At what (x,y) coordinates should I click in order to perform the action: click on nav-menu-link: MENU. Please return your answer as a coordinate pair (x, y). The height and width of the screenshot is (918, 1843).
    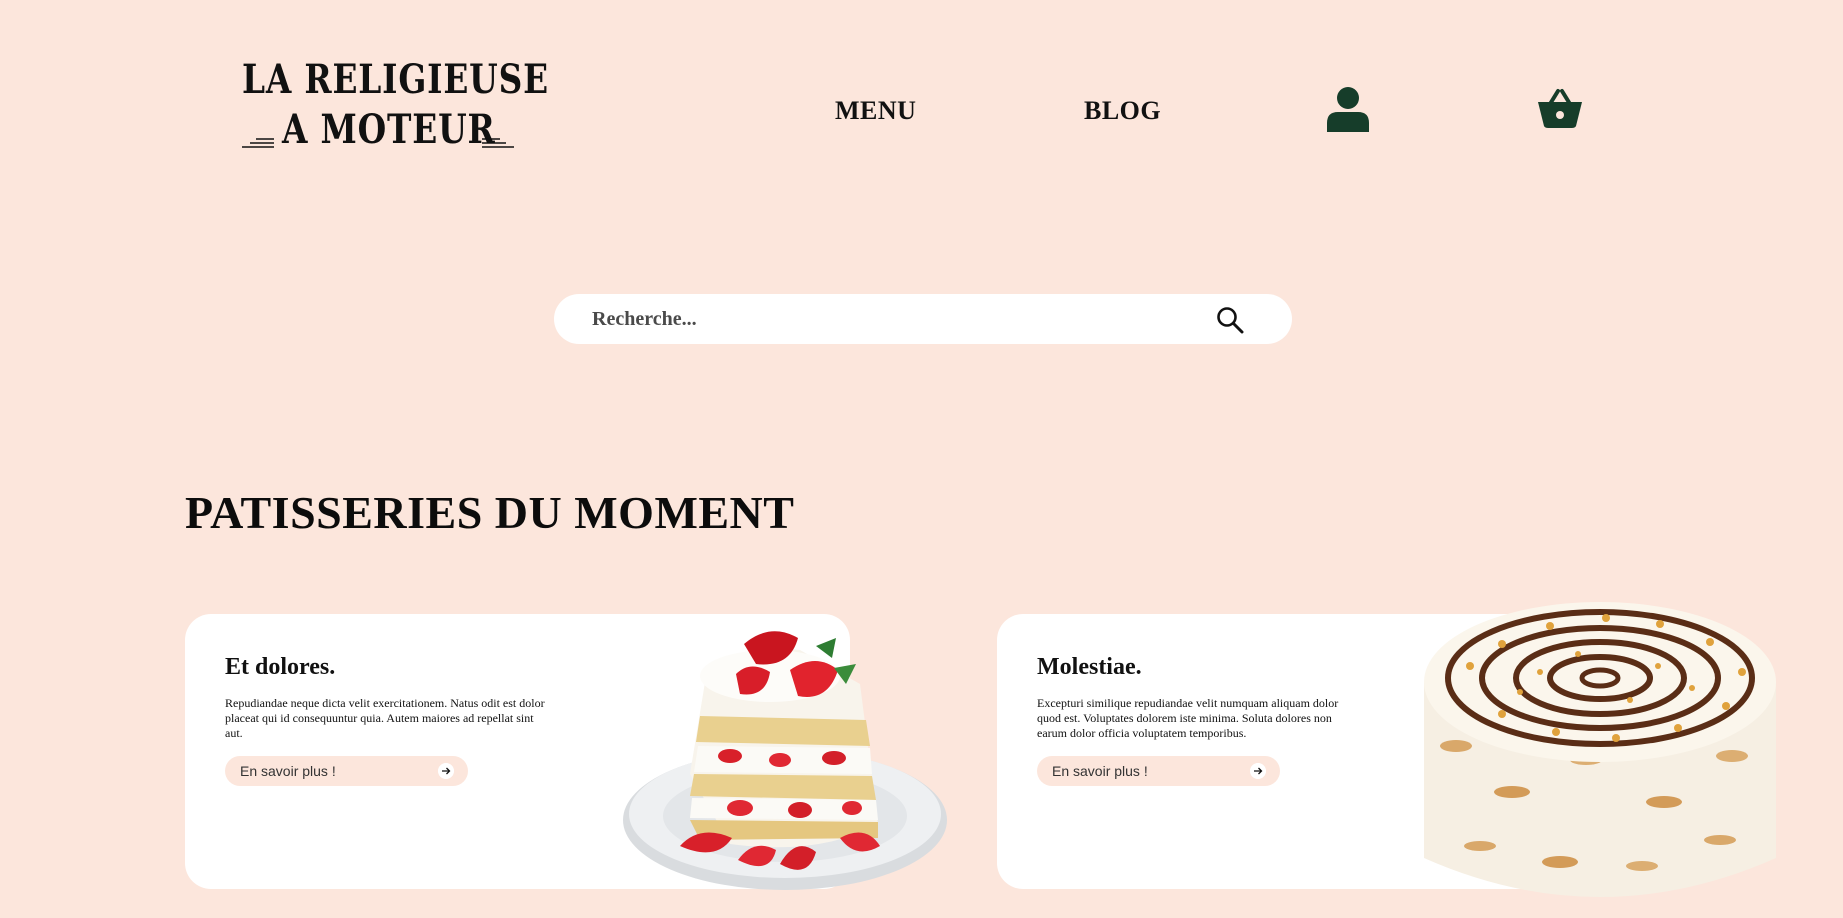
    Looking at the image, I should click on (875, 111).